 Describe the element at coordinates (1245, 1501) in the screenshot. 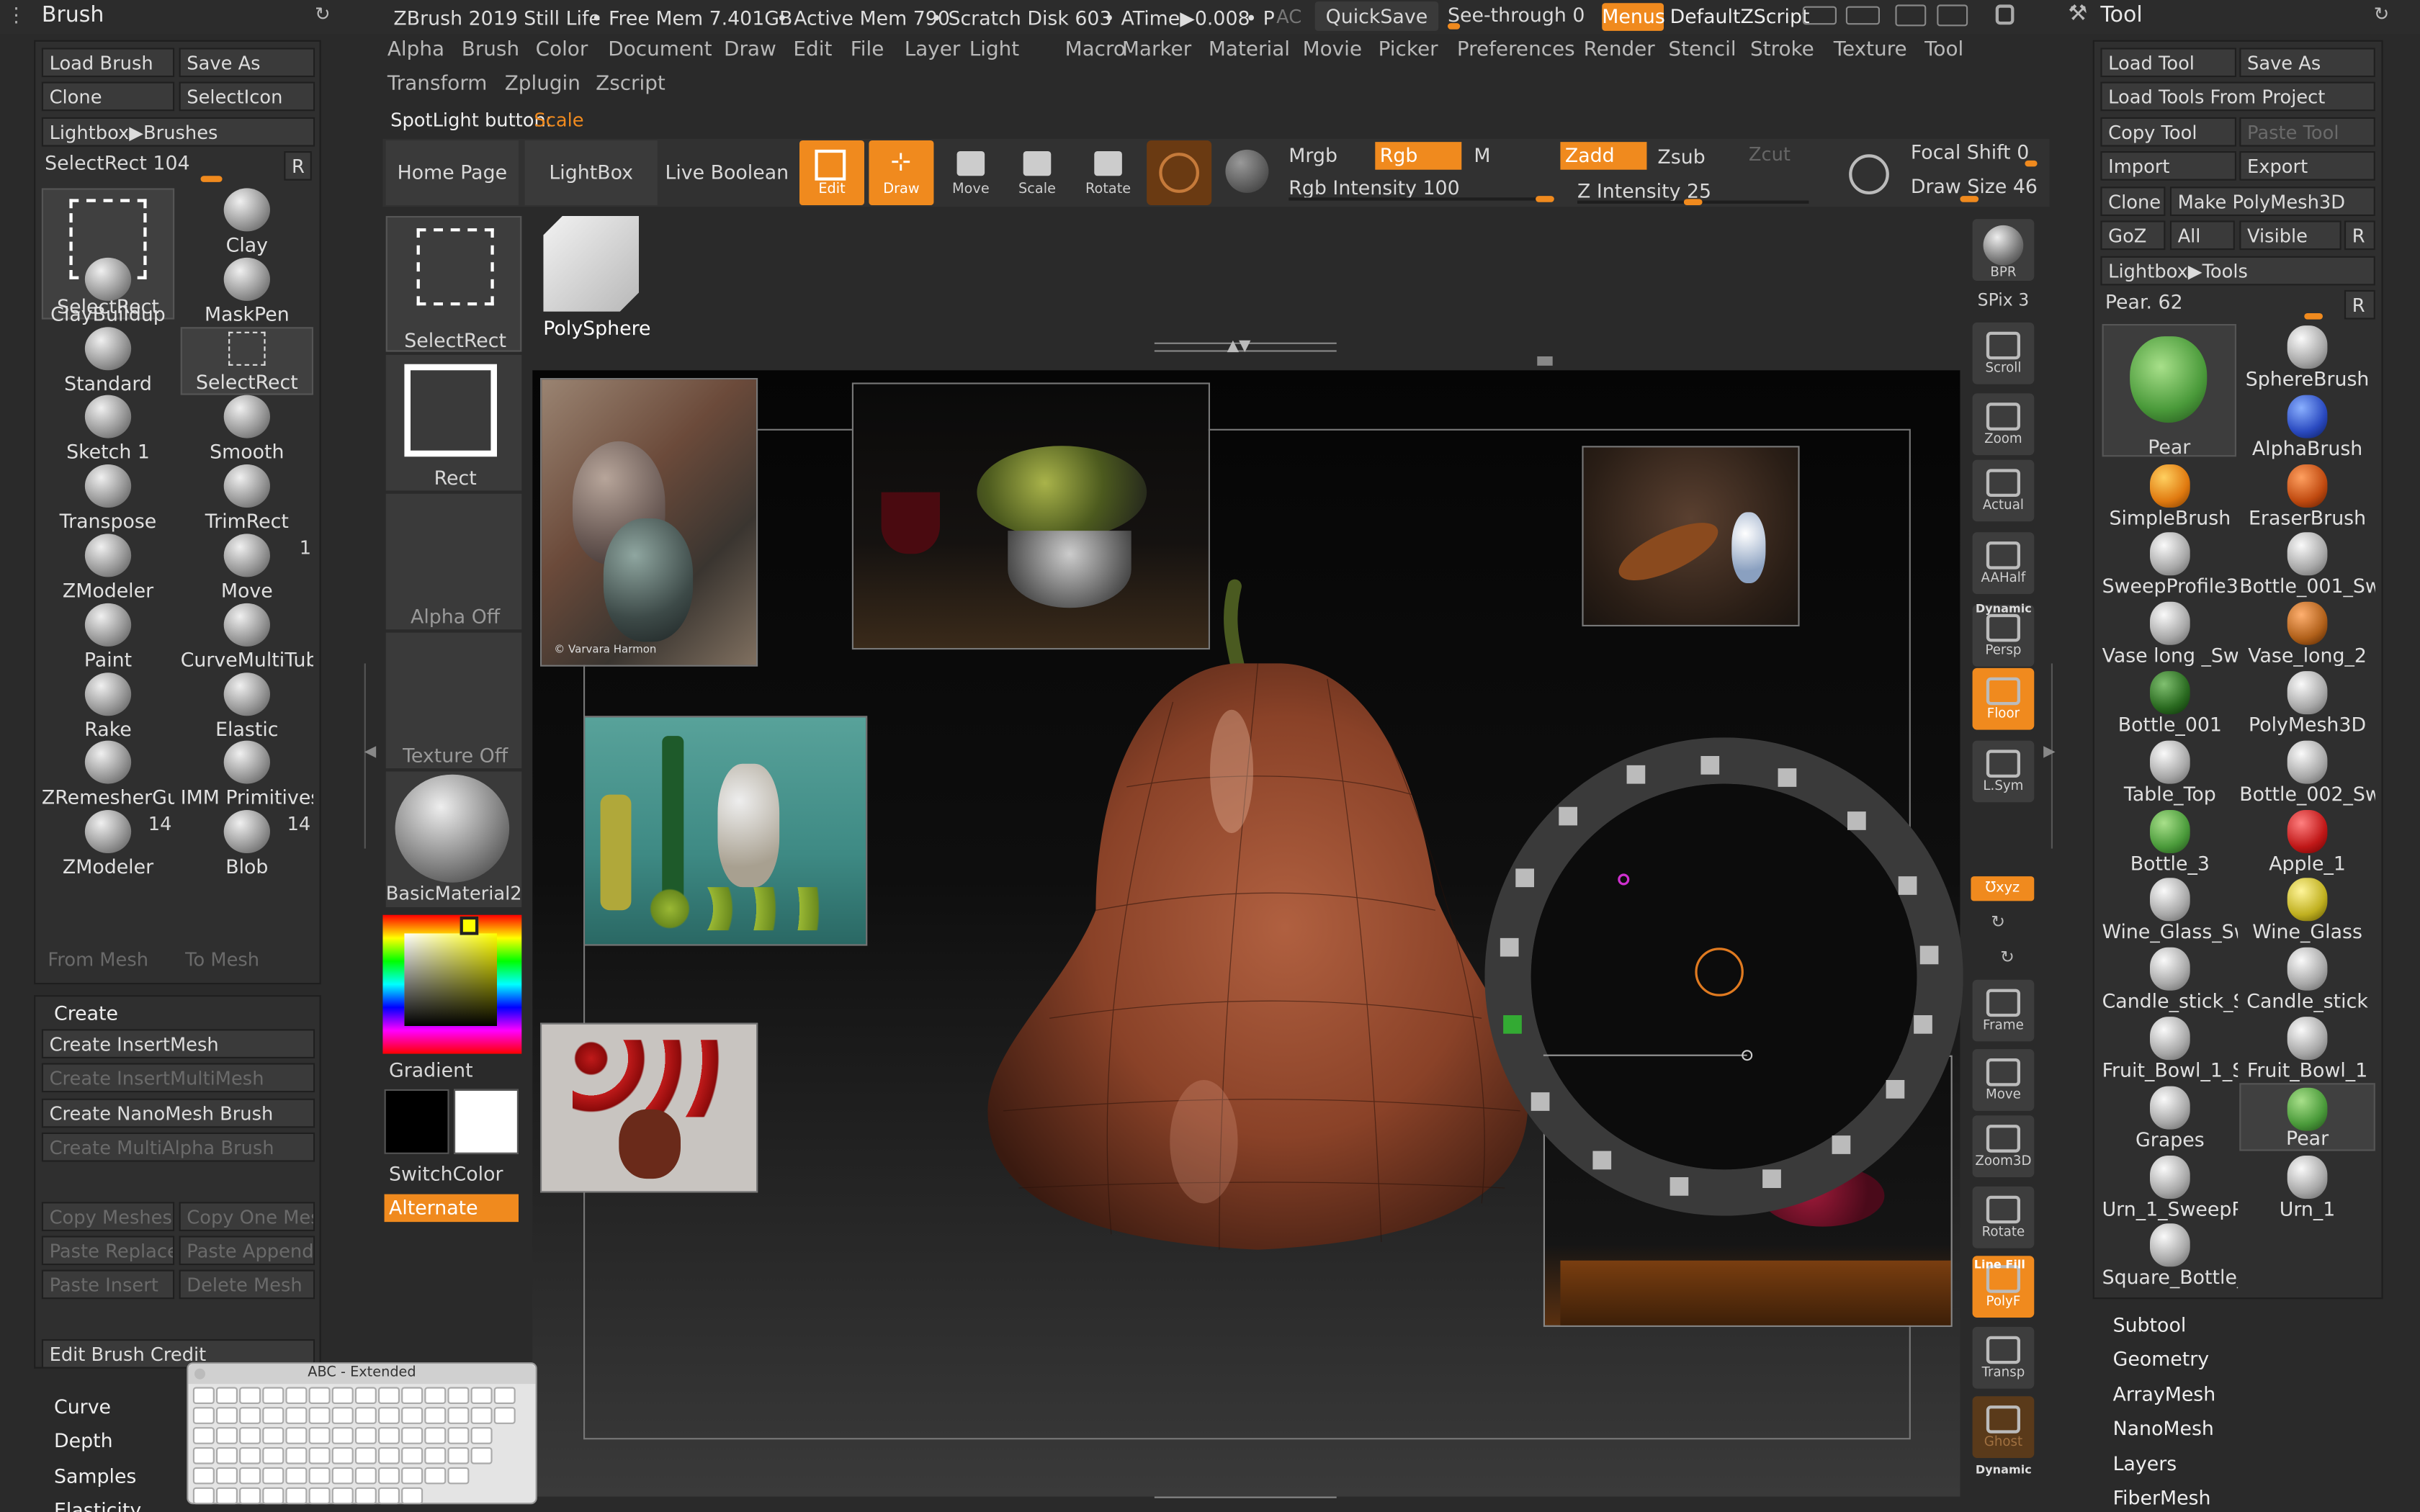

I see `bottom-collapse-handle` at that location.